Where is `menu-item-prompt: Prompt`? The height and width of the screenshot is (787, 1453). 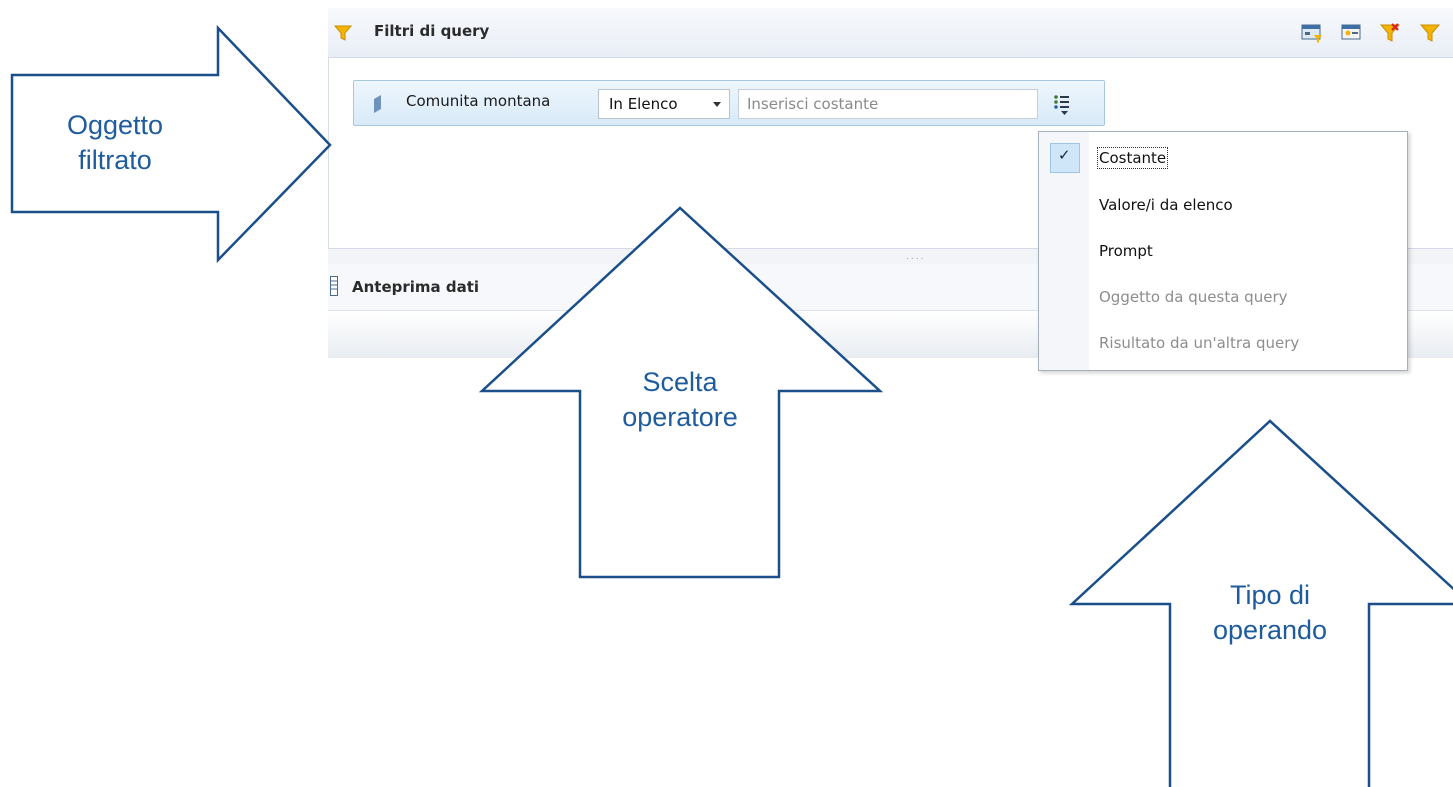 menu-item-prompt: Prompt is located at coordinates (1223, 252).